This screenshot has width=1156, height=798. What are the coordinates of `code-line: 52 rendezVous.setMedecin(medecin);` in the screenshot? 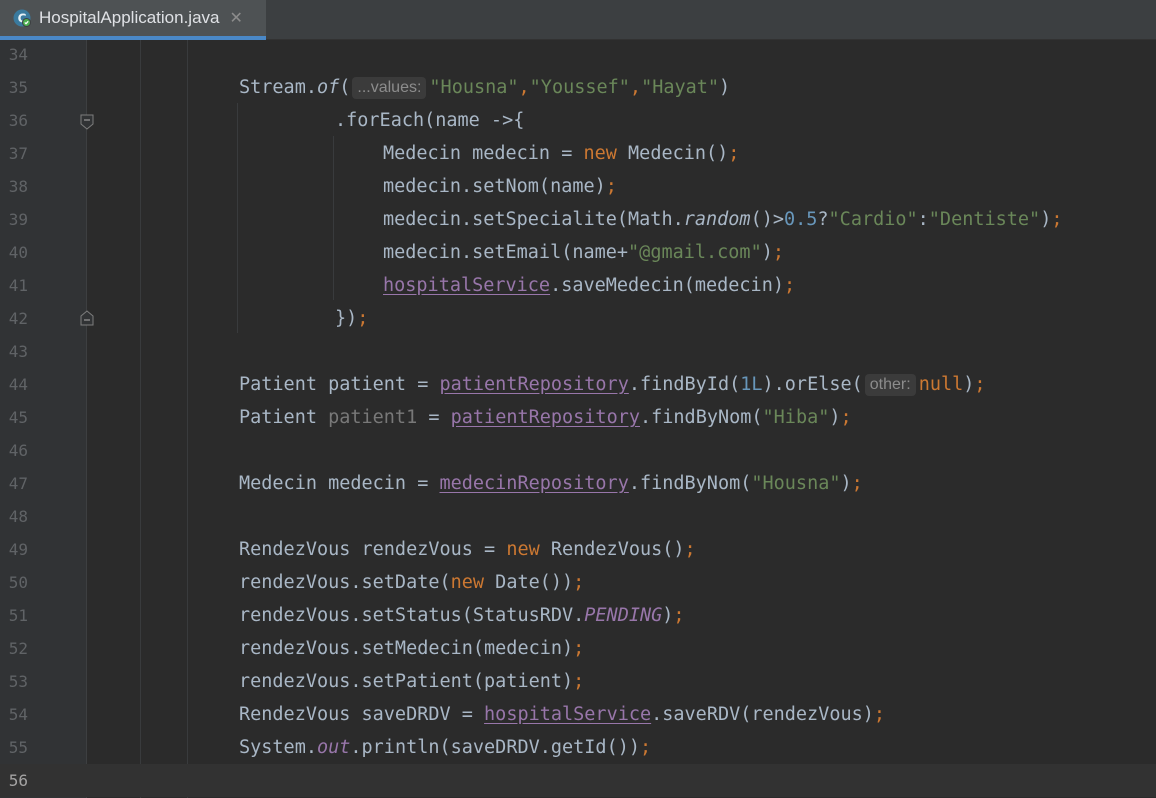 It's located at (578, 648).